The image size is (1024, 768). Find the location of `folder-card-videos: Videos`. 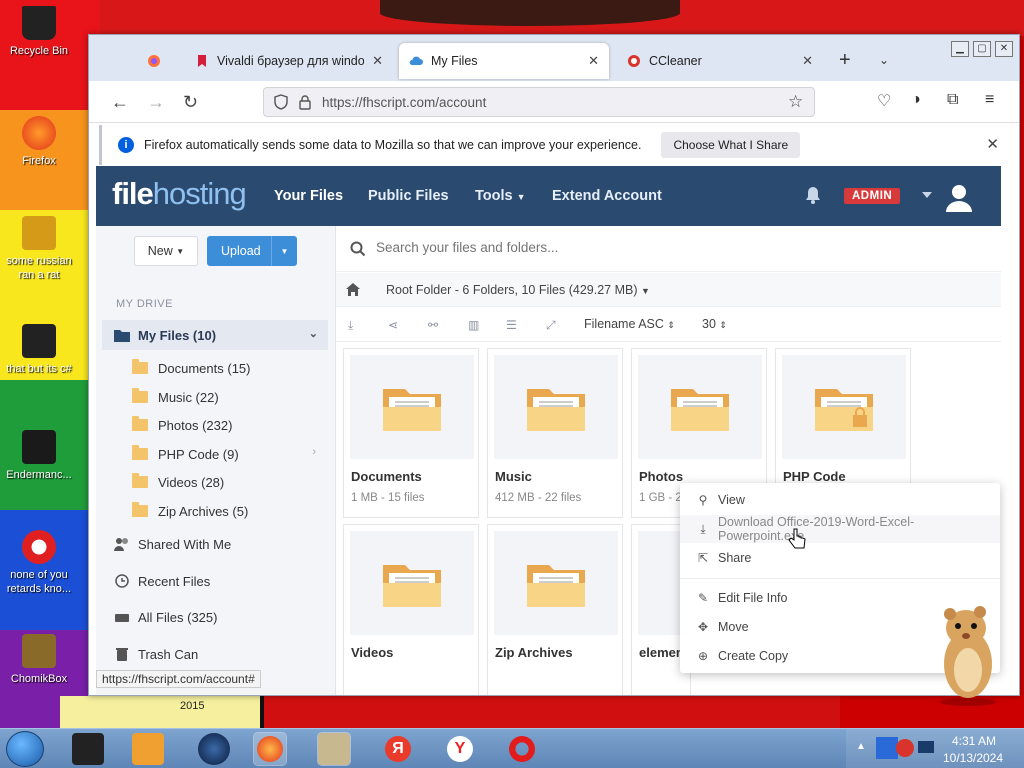

folder-card-videos: Videos is located at coordinates (411, 609).